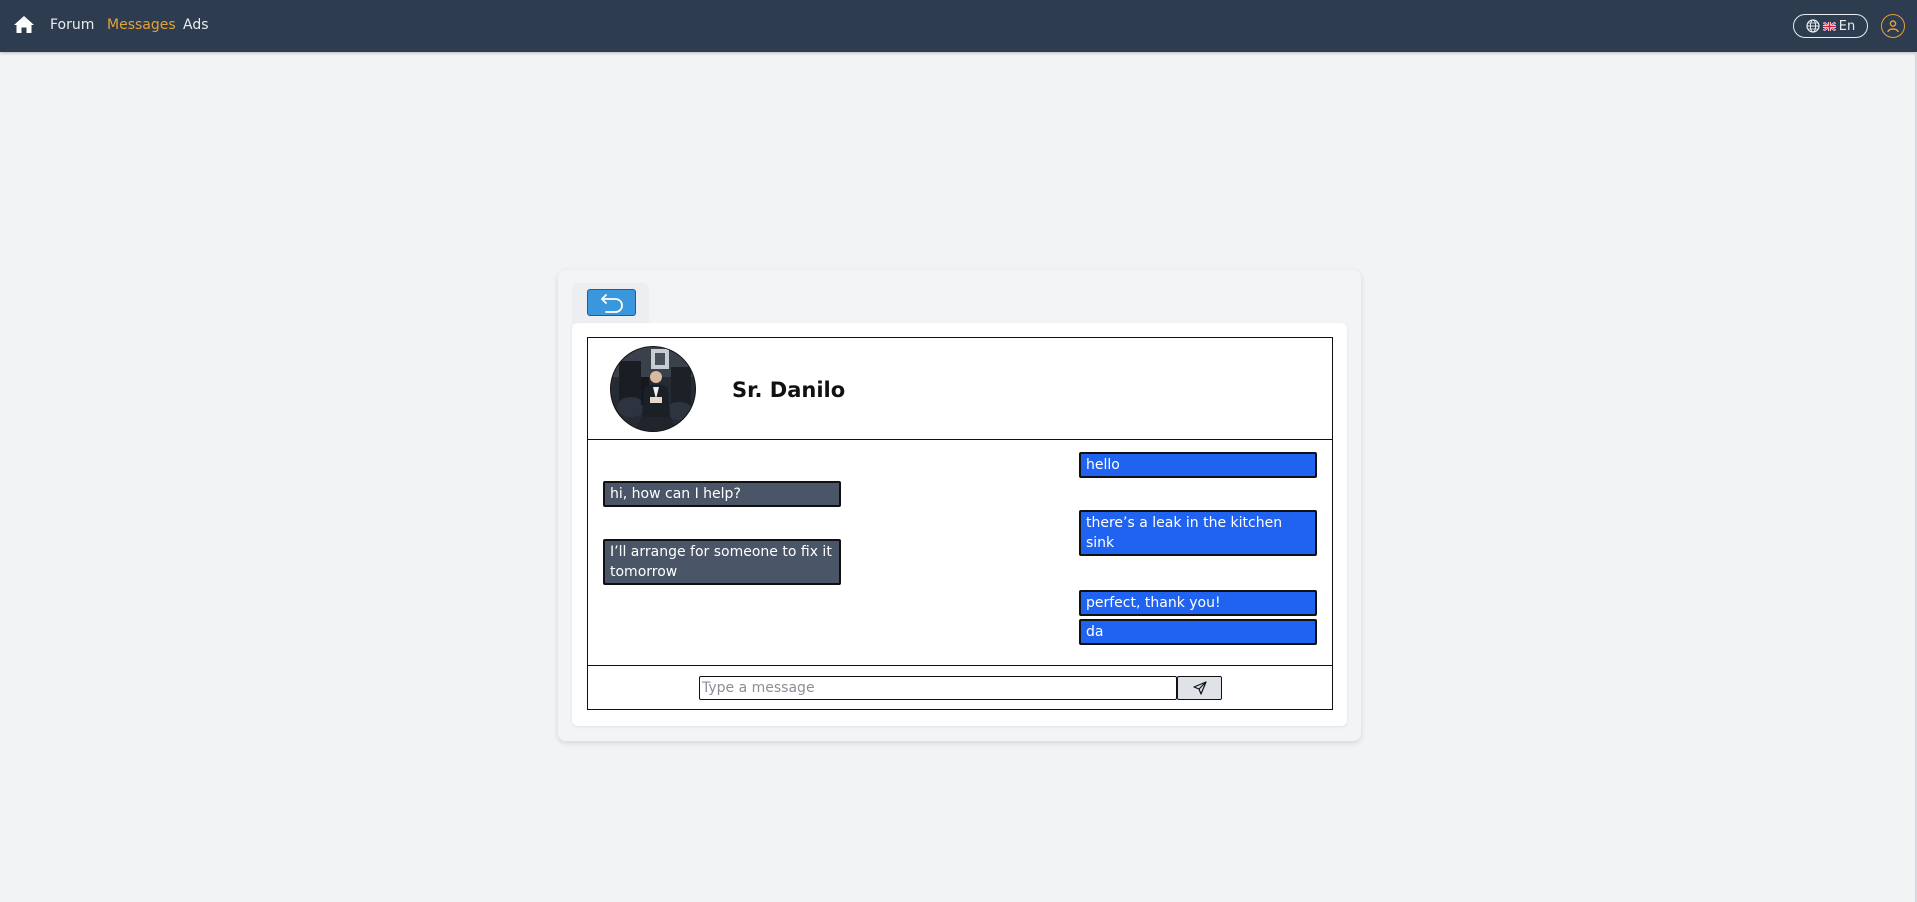  What do you see at coordinates (1813, 26) in the screenshot?
I see `globe-icon` at bounding box center [1813, 26].